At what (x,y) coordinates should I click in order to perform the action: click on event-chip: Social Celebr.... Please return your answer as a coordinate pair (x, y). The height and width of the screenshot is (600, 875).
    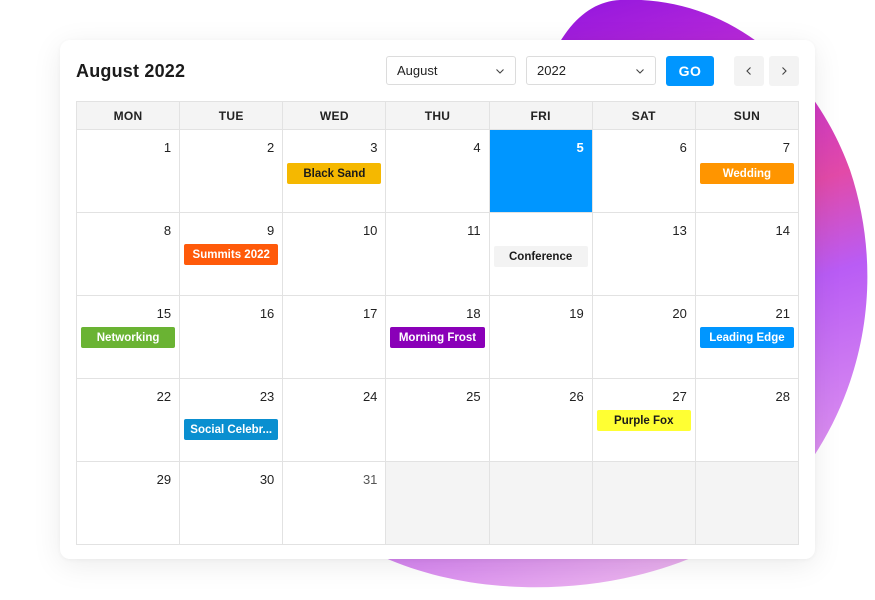
    Looking at the image, I should click on (231, 429).